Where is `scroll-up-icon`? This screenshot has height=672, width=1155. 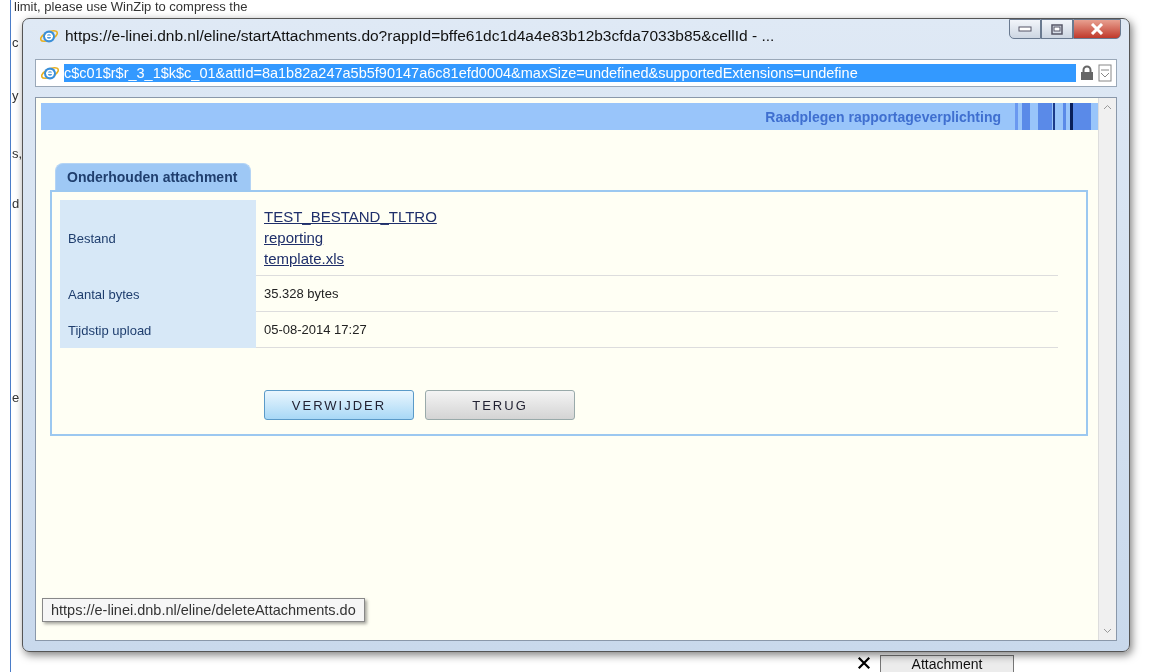
scroll-up-icon is located at coordinates (1107, 107).